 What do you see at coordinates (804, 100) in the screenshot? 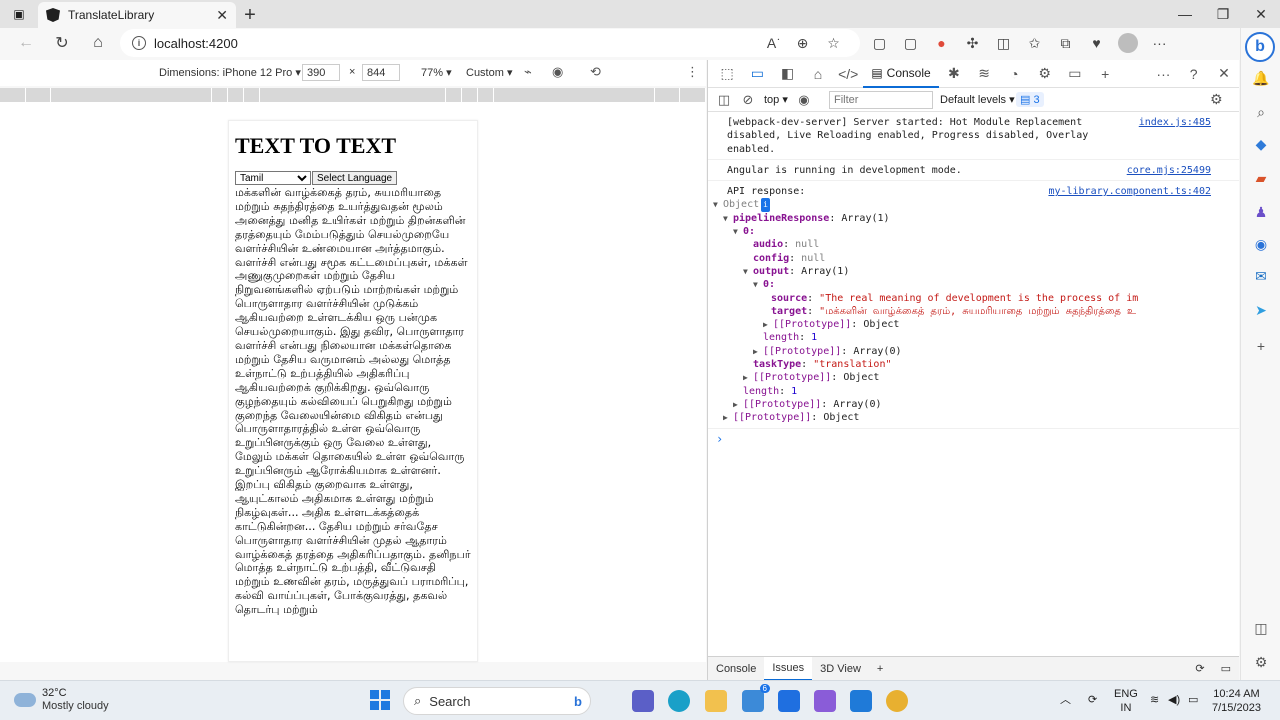
I see `live-expression-icon: ◉` at bounding box center [804, 100].